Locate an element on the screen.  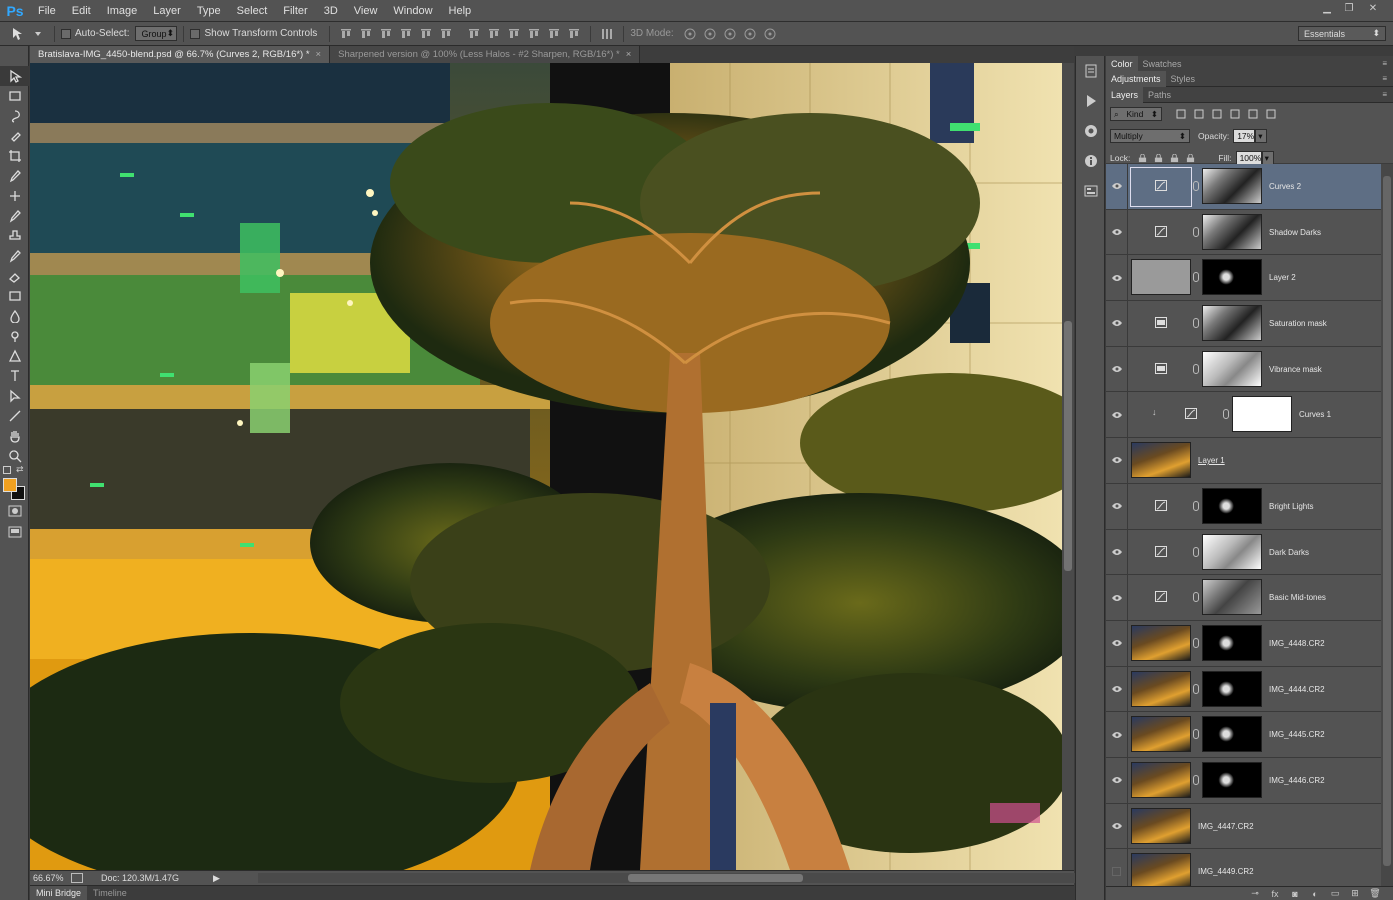
opacity-input: 17% is located at coordinates (1244, 136).